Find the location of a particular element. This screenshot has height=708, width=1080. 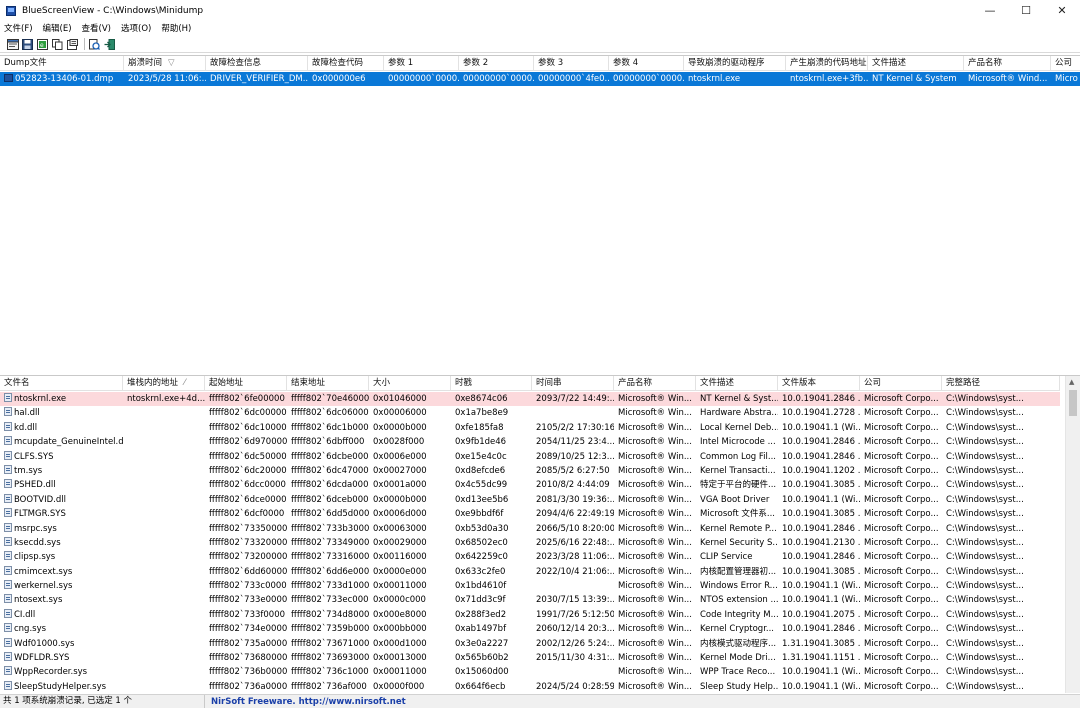

menu-options: 选项(O) is located at coordinates (136, 28).